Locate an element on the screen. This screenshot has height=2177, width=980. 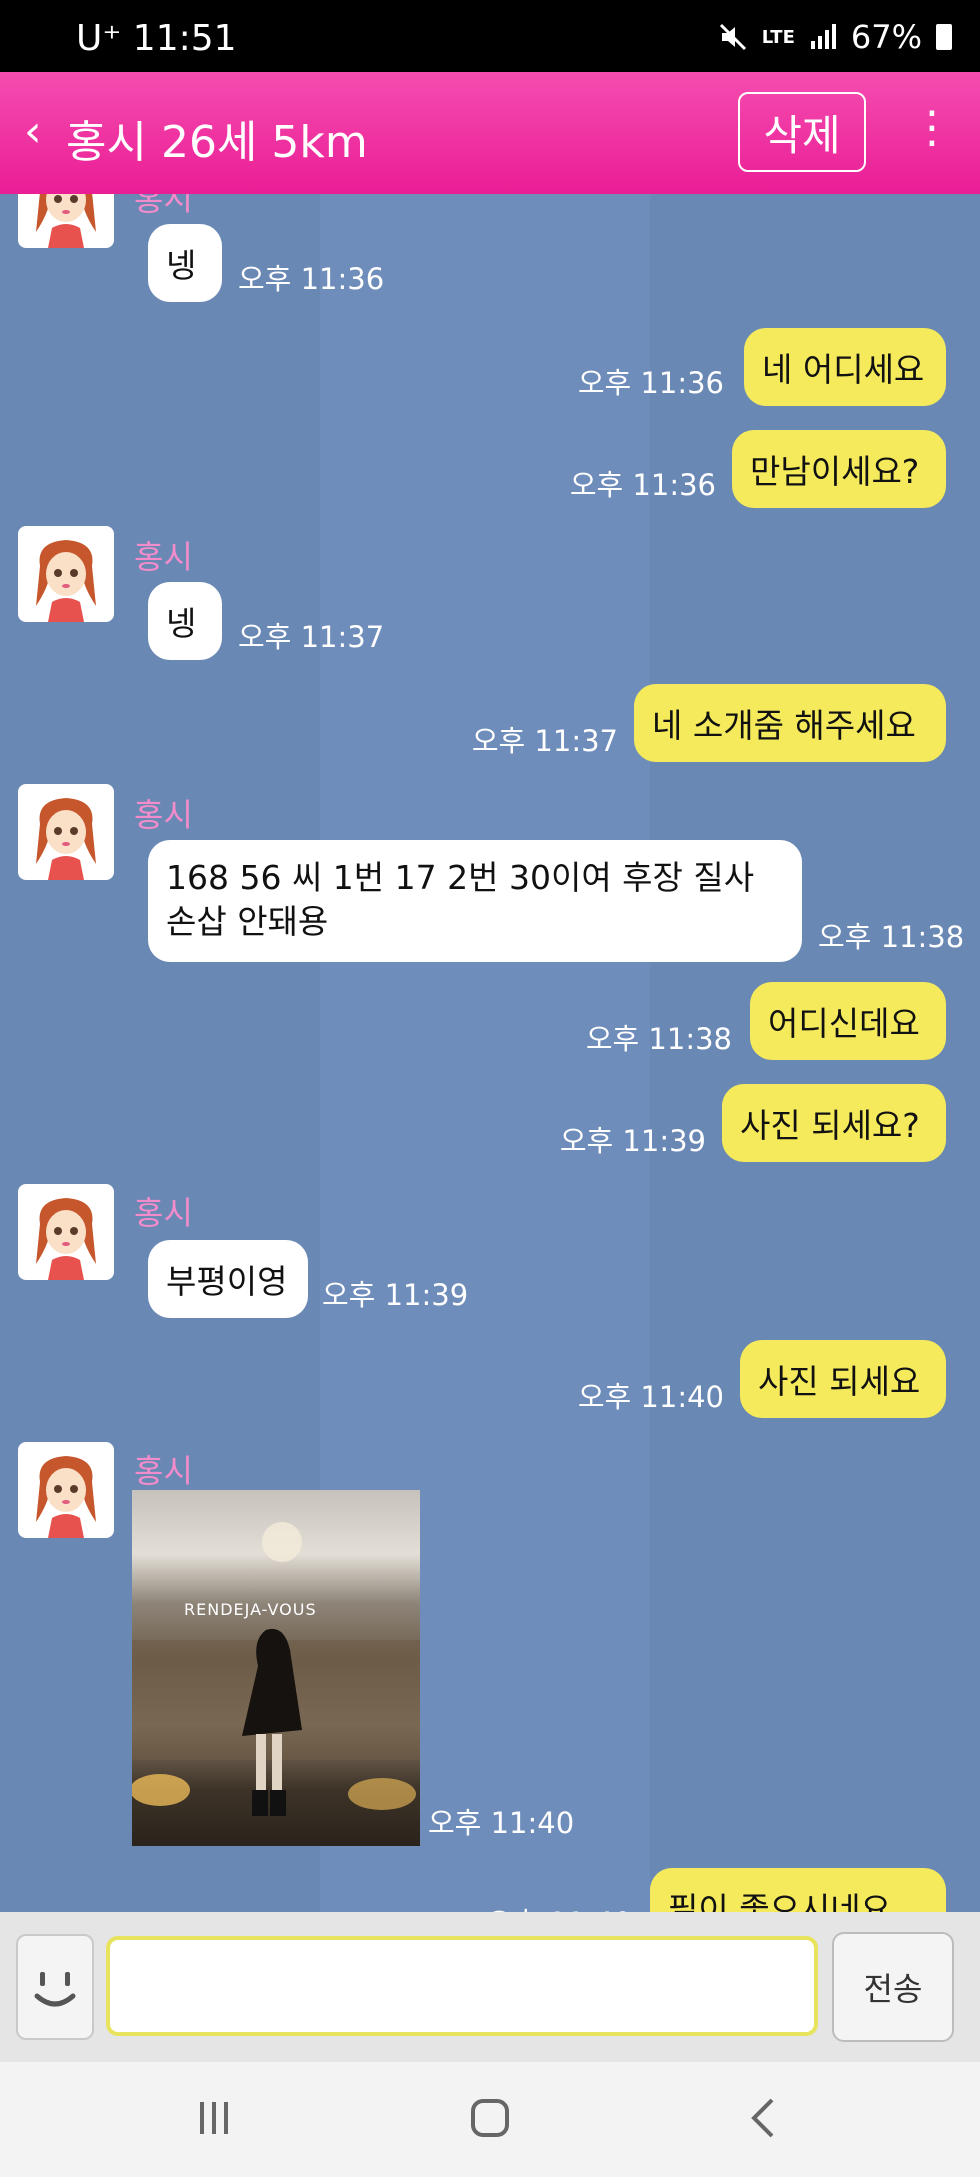
message-input is located at coordinates (462, 1986).